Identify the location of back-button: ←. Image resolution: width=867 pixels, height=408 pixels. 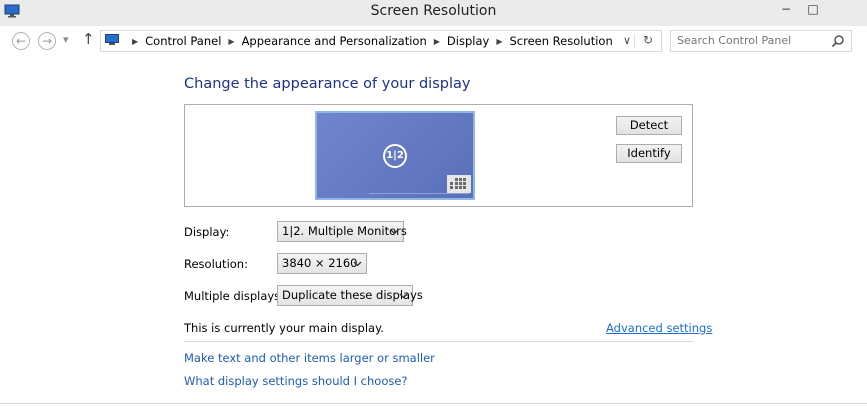
(21, 41).